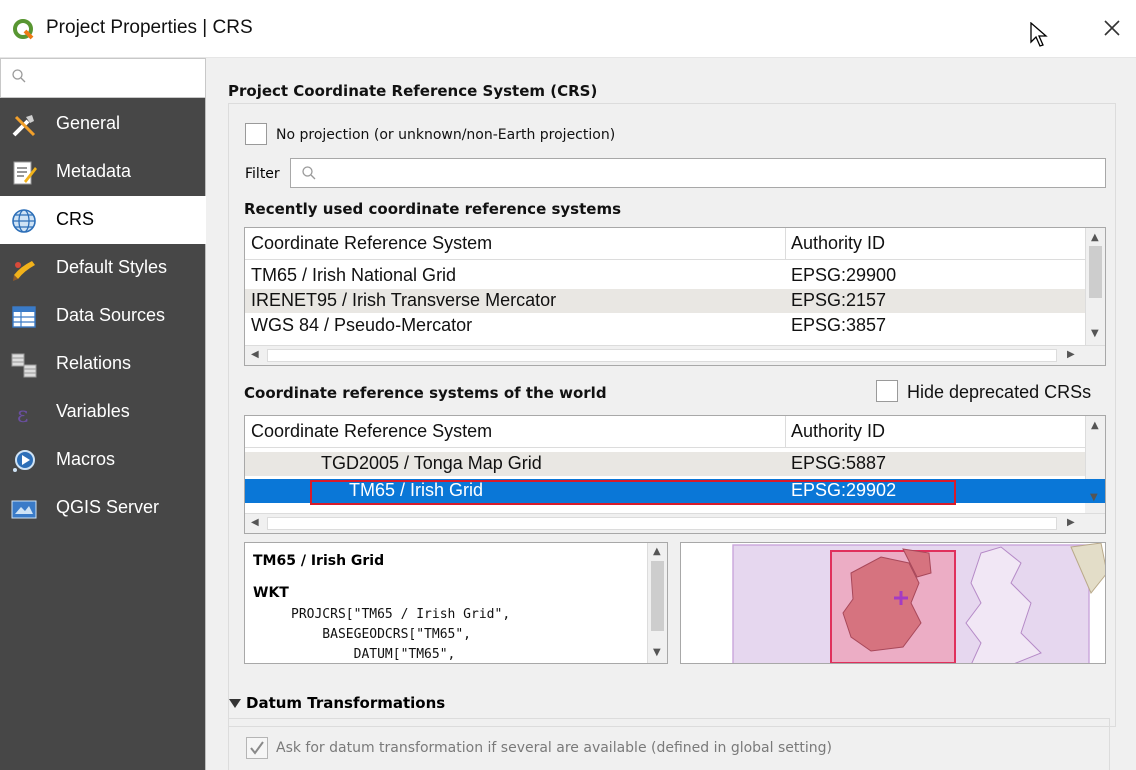  I want to click on metadata-icon, so click(25, 173).